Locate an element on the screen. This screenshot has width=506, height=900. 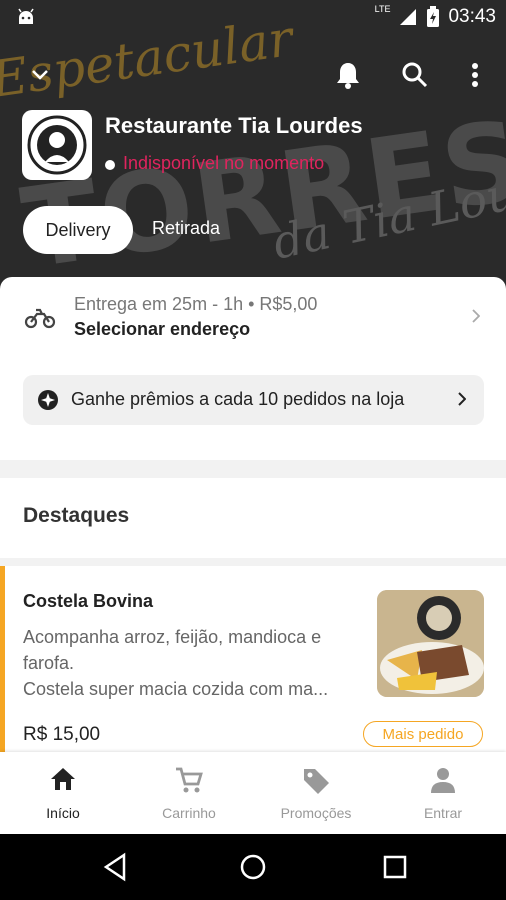
battery-icon is located at coordinates (433, 16).